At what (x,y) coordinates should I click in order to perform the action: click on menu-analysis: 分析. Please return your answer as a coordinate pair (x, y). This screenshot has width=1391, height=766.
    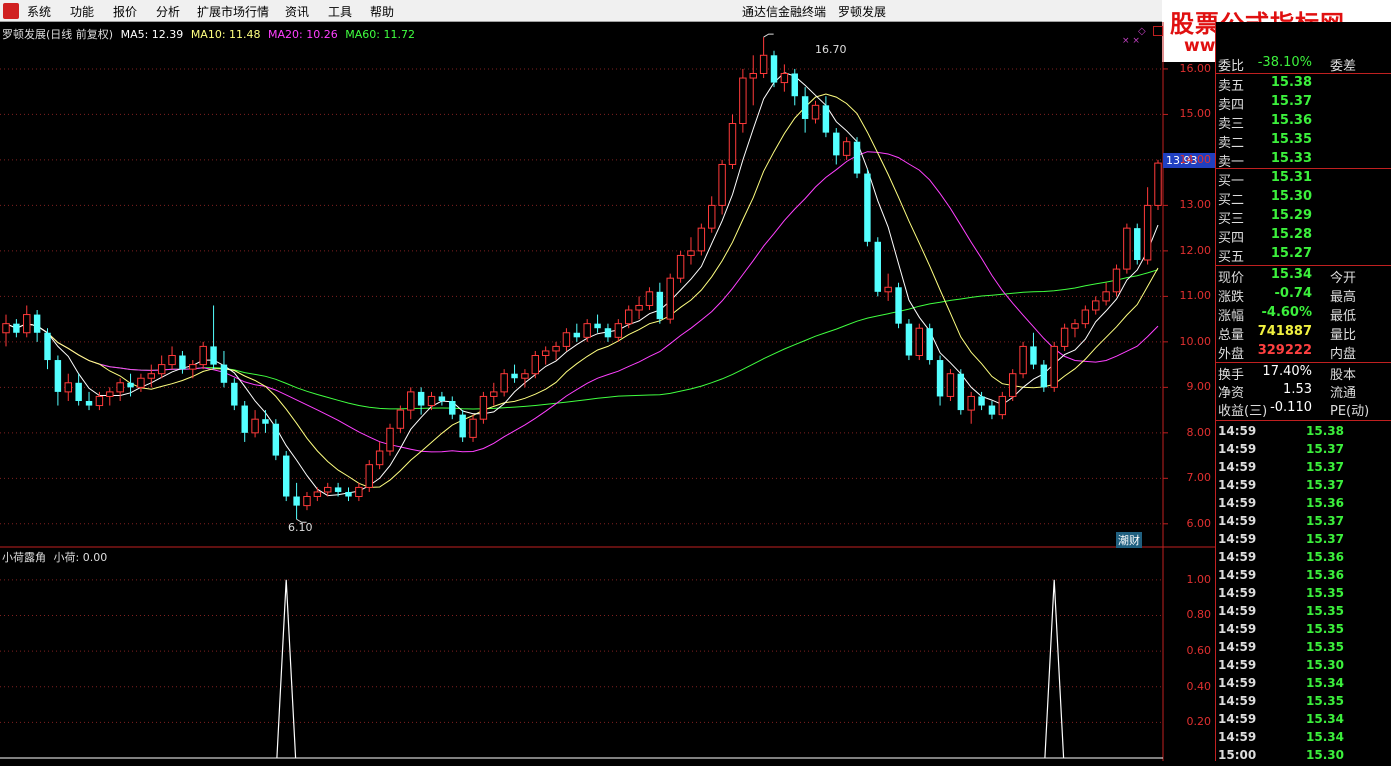
    Looking at the image, I should click on (168, 11).